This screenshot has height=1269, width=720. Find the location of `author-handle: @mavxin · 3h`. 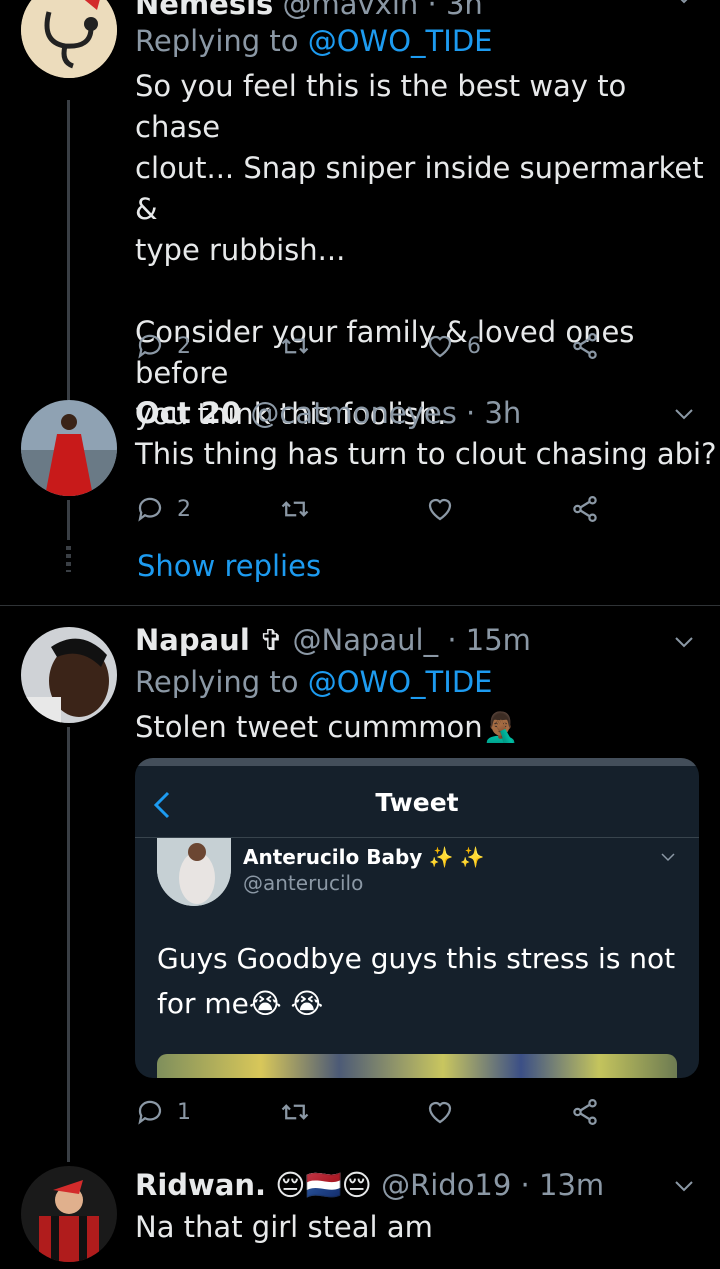

author-handle: @mavxin · 3h is located at coordinates (383, 10).